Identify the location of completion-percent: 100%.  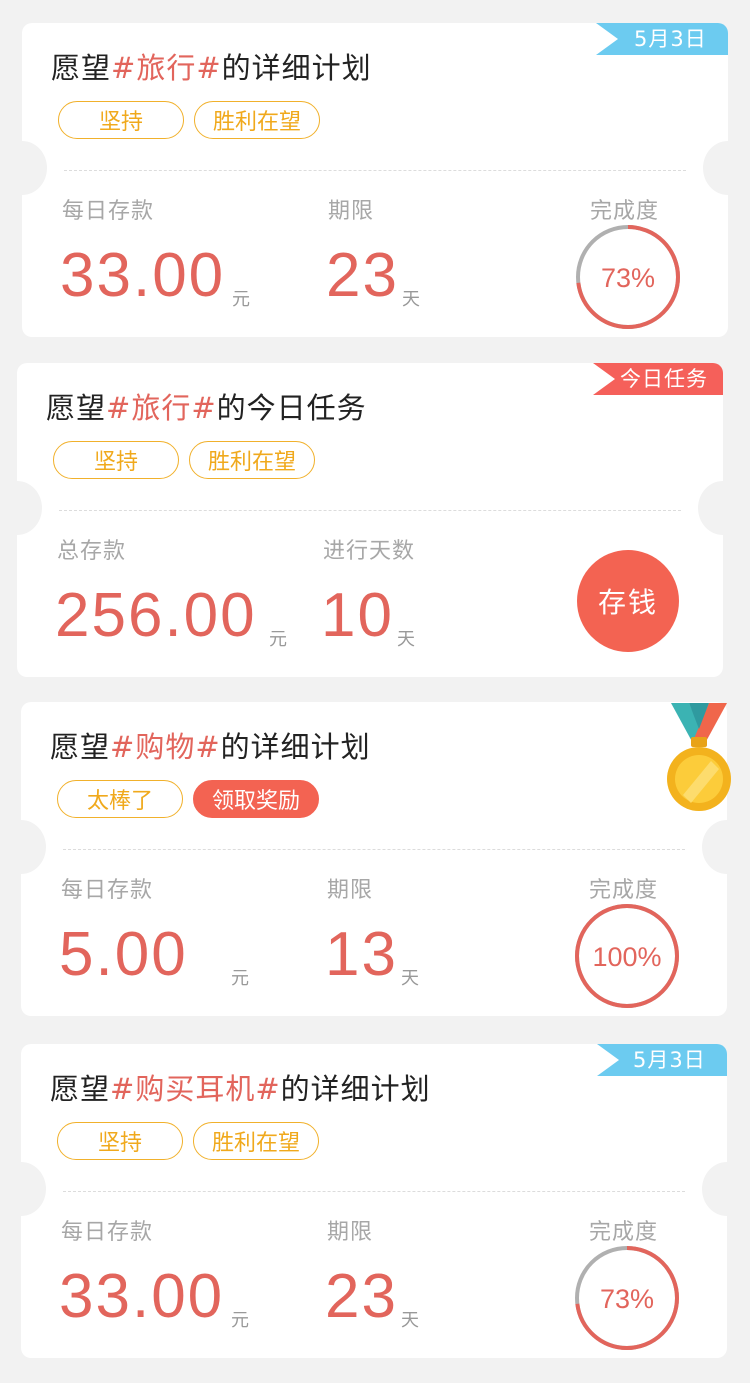
(626, 957).